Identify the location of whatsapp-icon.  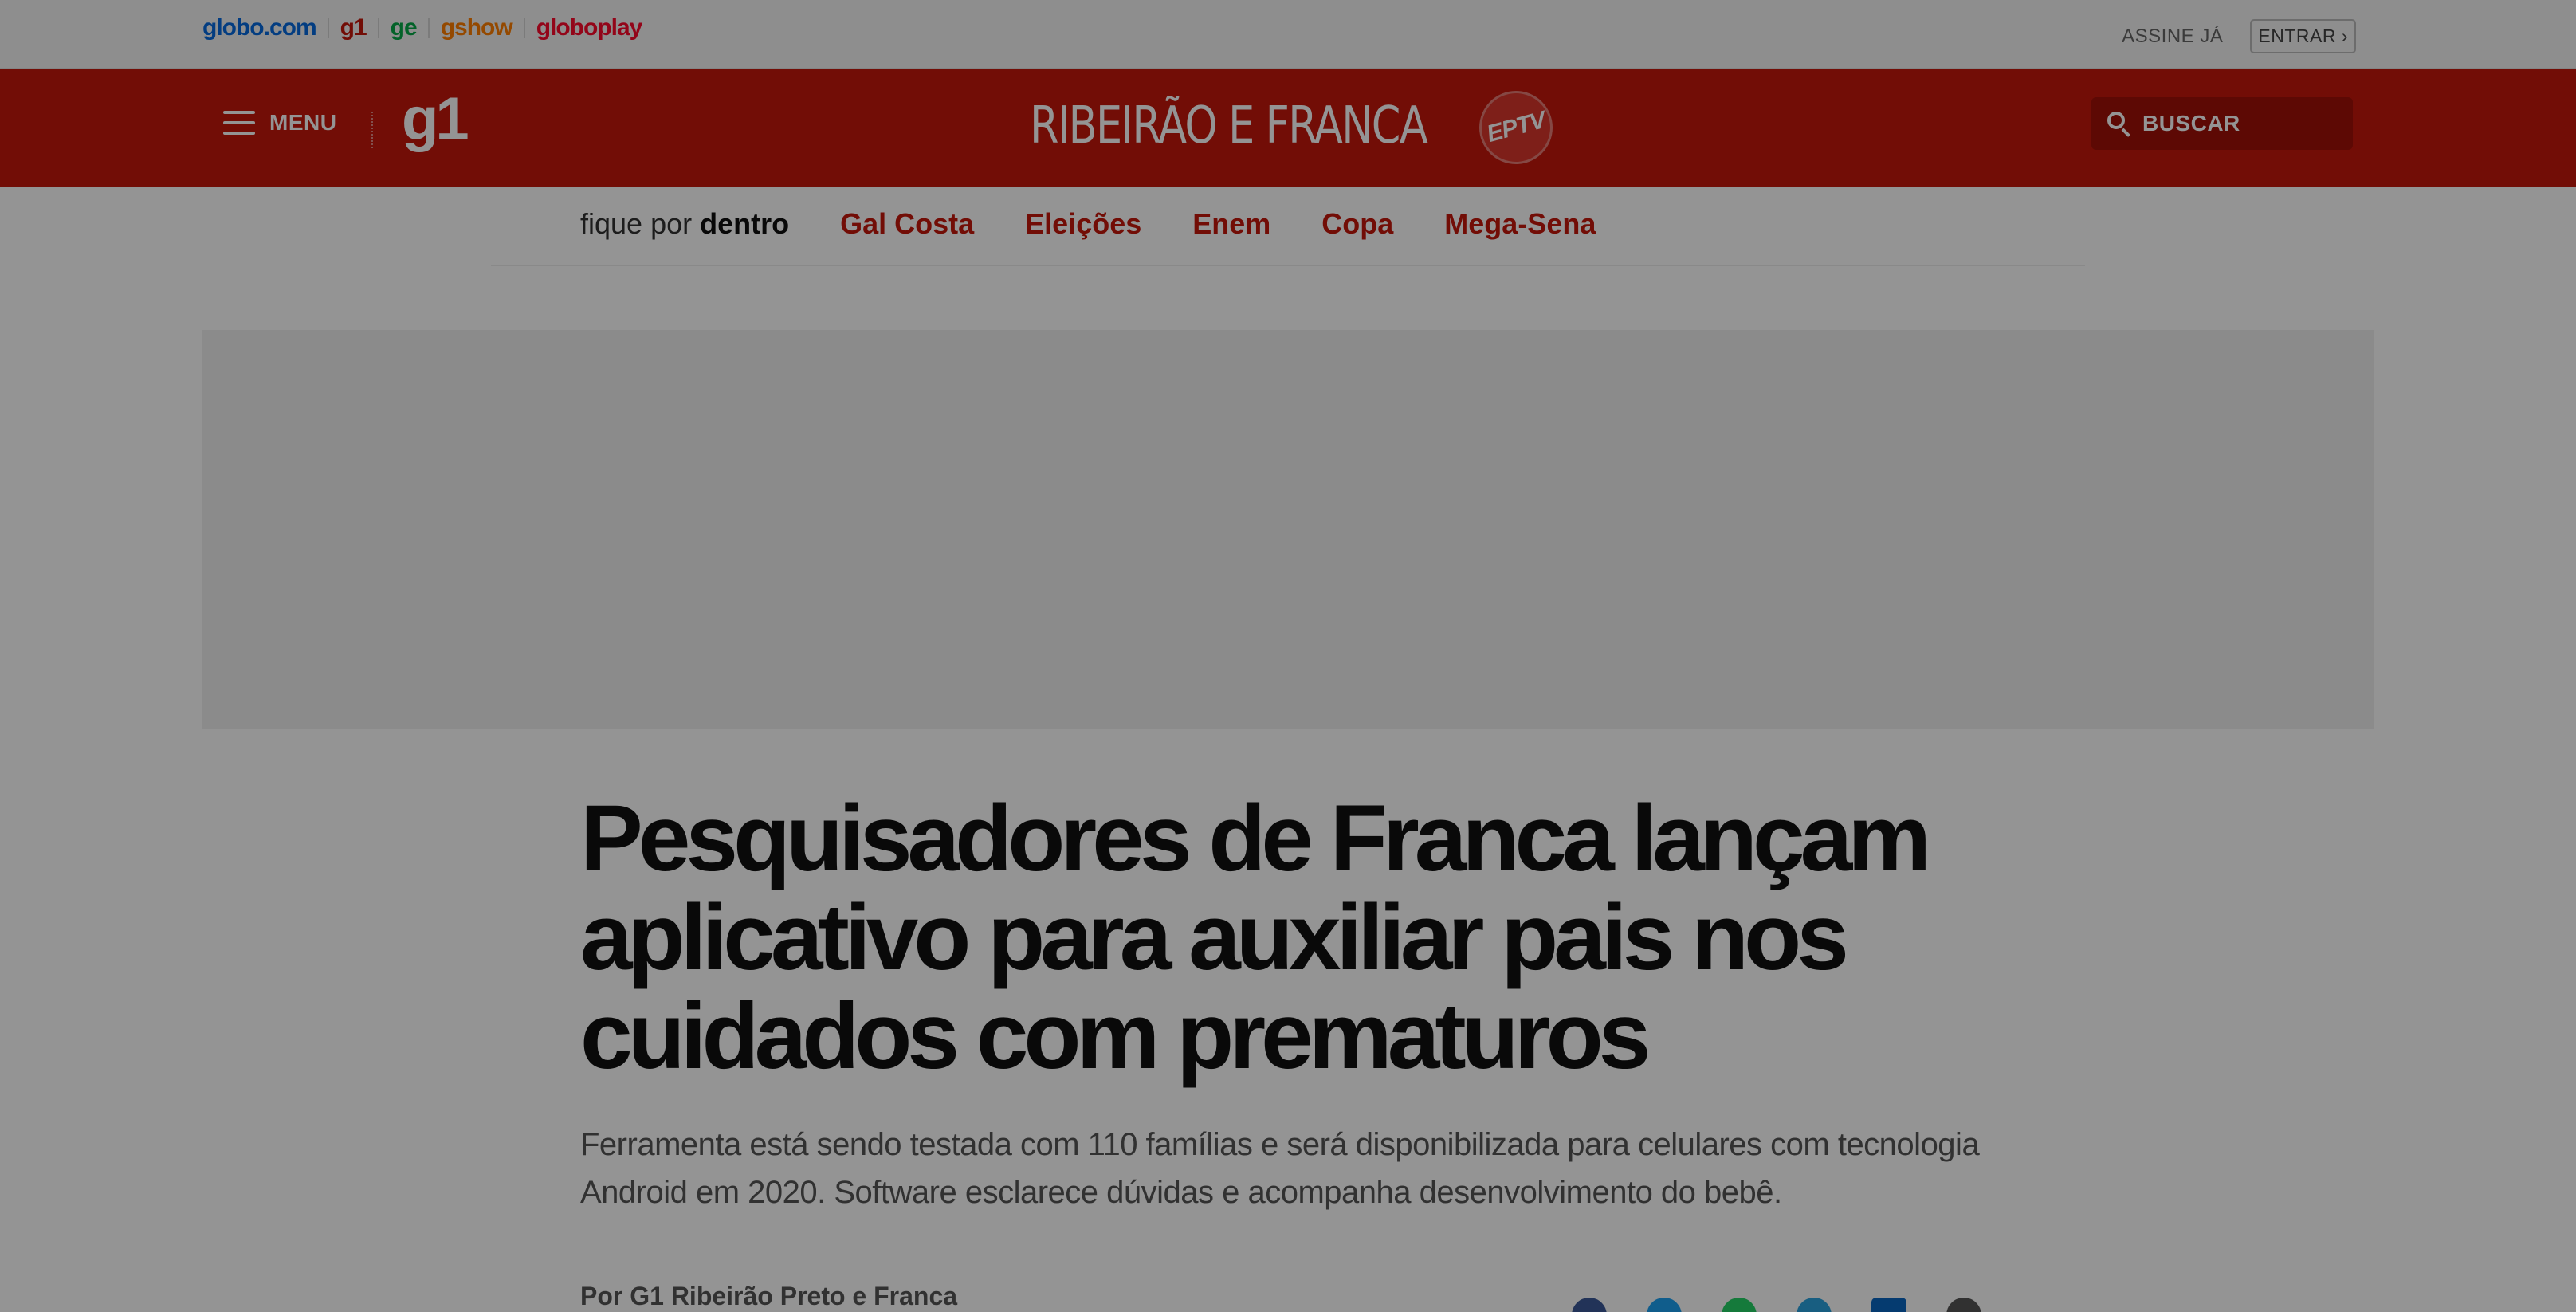
(1739, 1305).